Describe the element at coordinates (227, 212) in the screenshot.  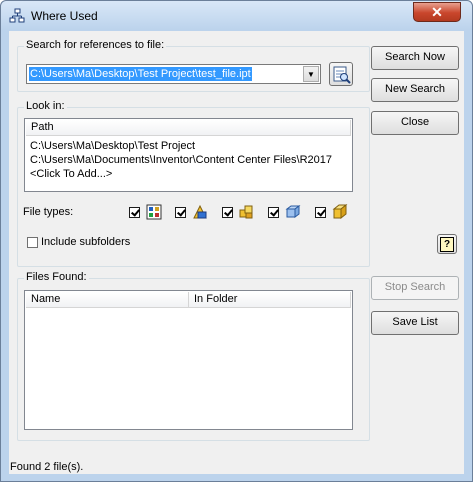
I see `assembly-type-checkbox` at that location.